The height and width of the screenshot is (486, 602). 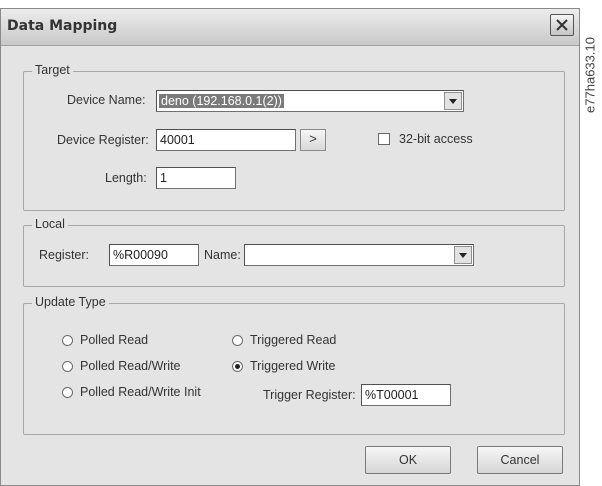 I want to click on figure-id-label: e77ha633.10, so click(x=590, y=75).